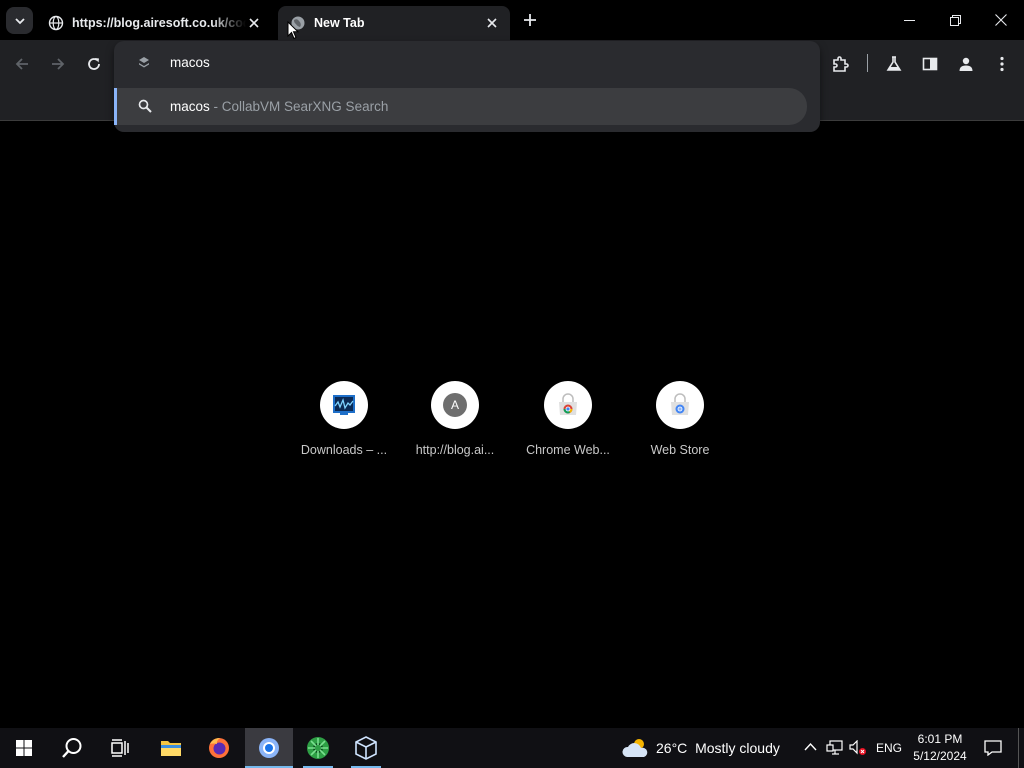 Image resolution: width=1024 pixels, height=768 pixels. I want to click on windows-taskbar: 26°C Mostly cloudy ENG 6:01 PM 5/12/2024, so click(512, 748).